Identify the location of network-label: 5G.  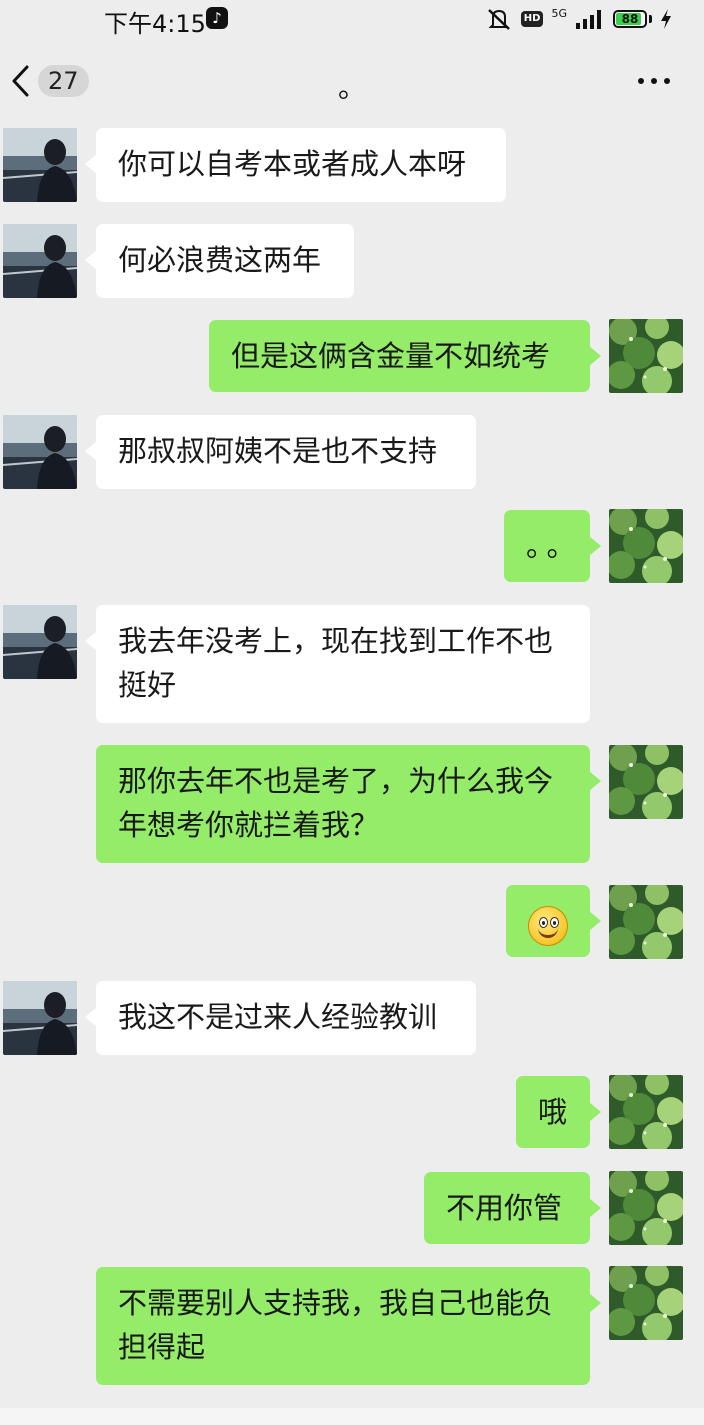
(559, 13).